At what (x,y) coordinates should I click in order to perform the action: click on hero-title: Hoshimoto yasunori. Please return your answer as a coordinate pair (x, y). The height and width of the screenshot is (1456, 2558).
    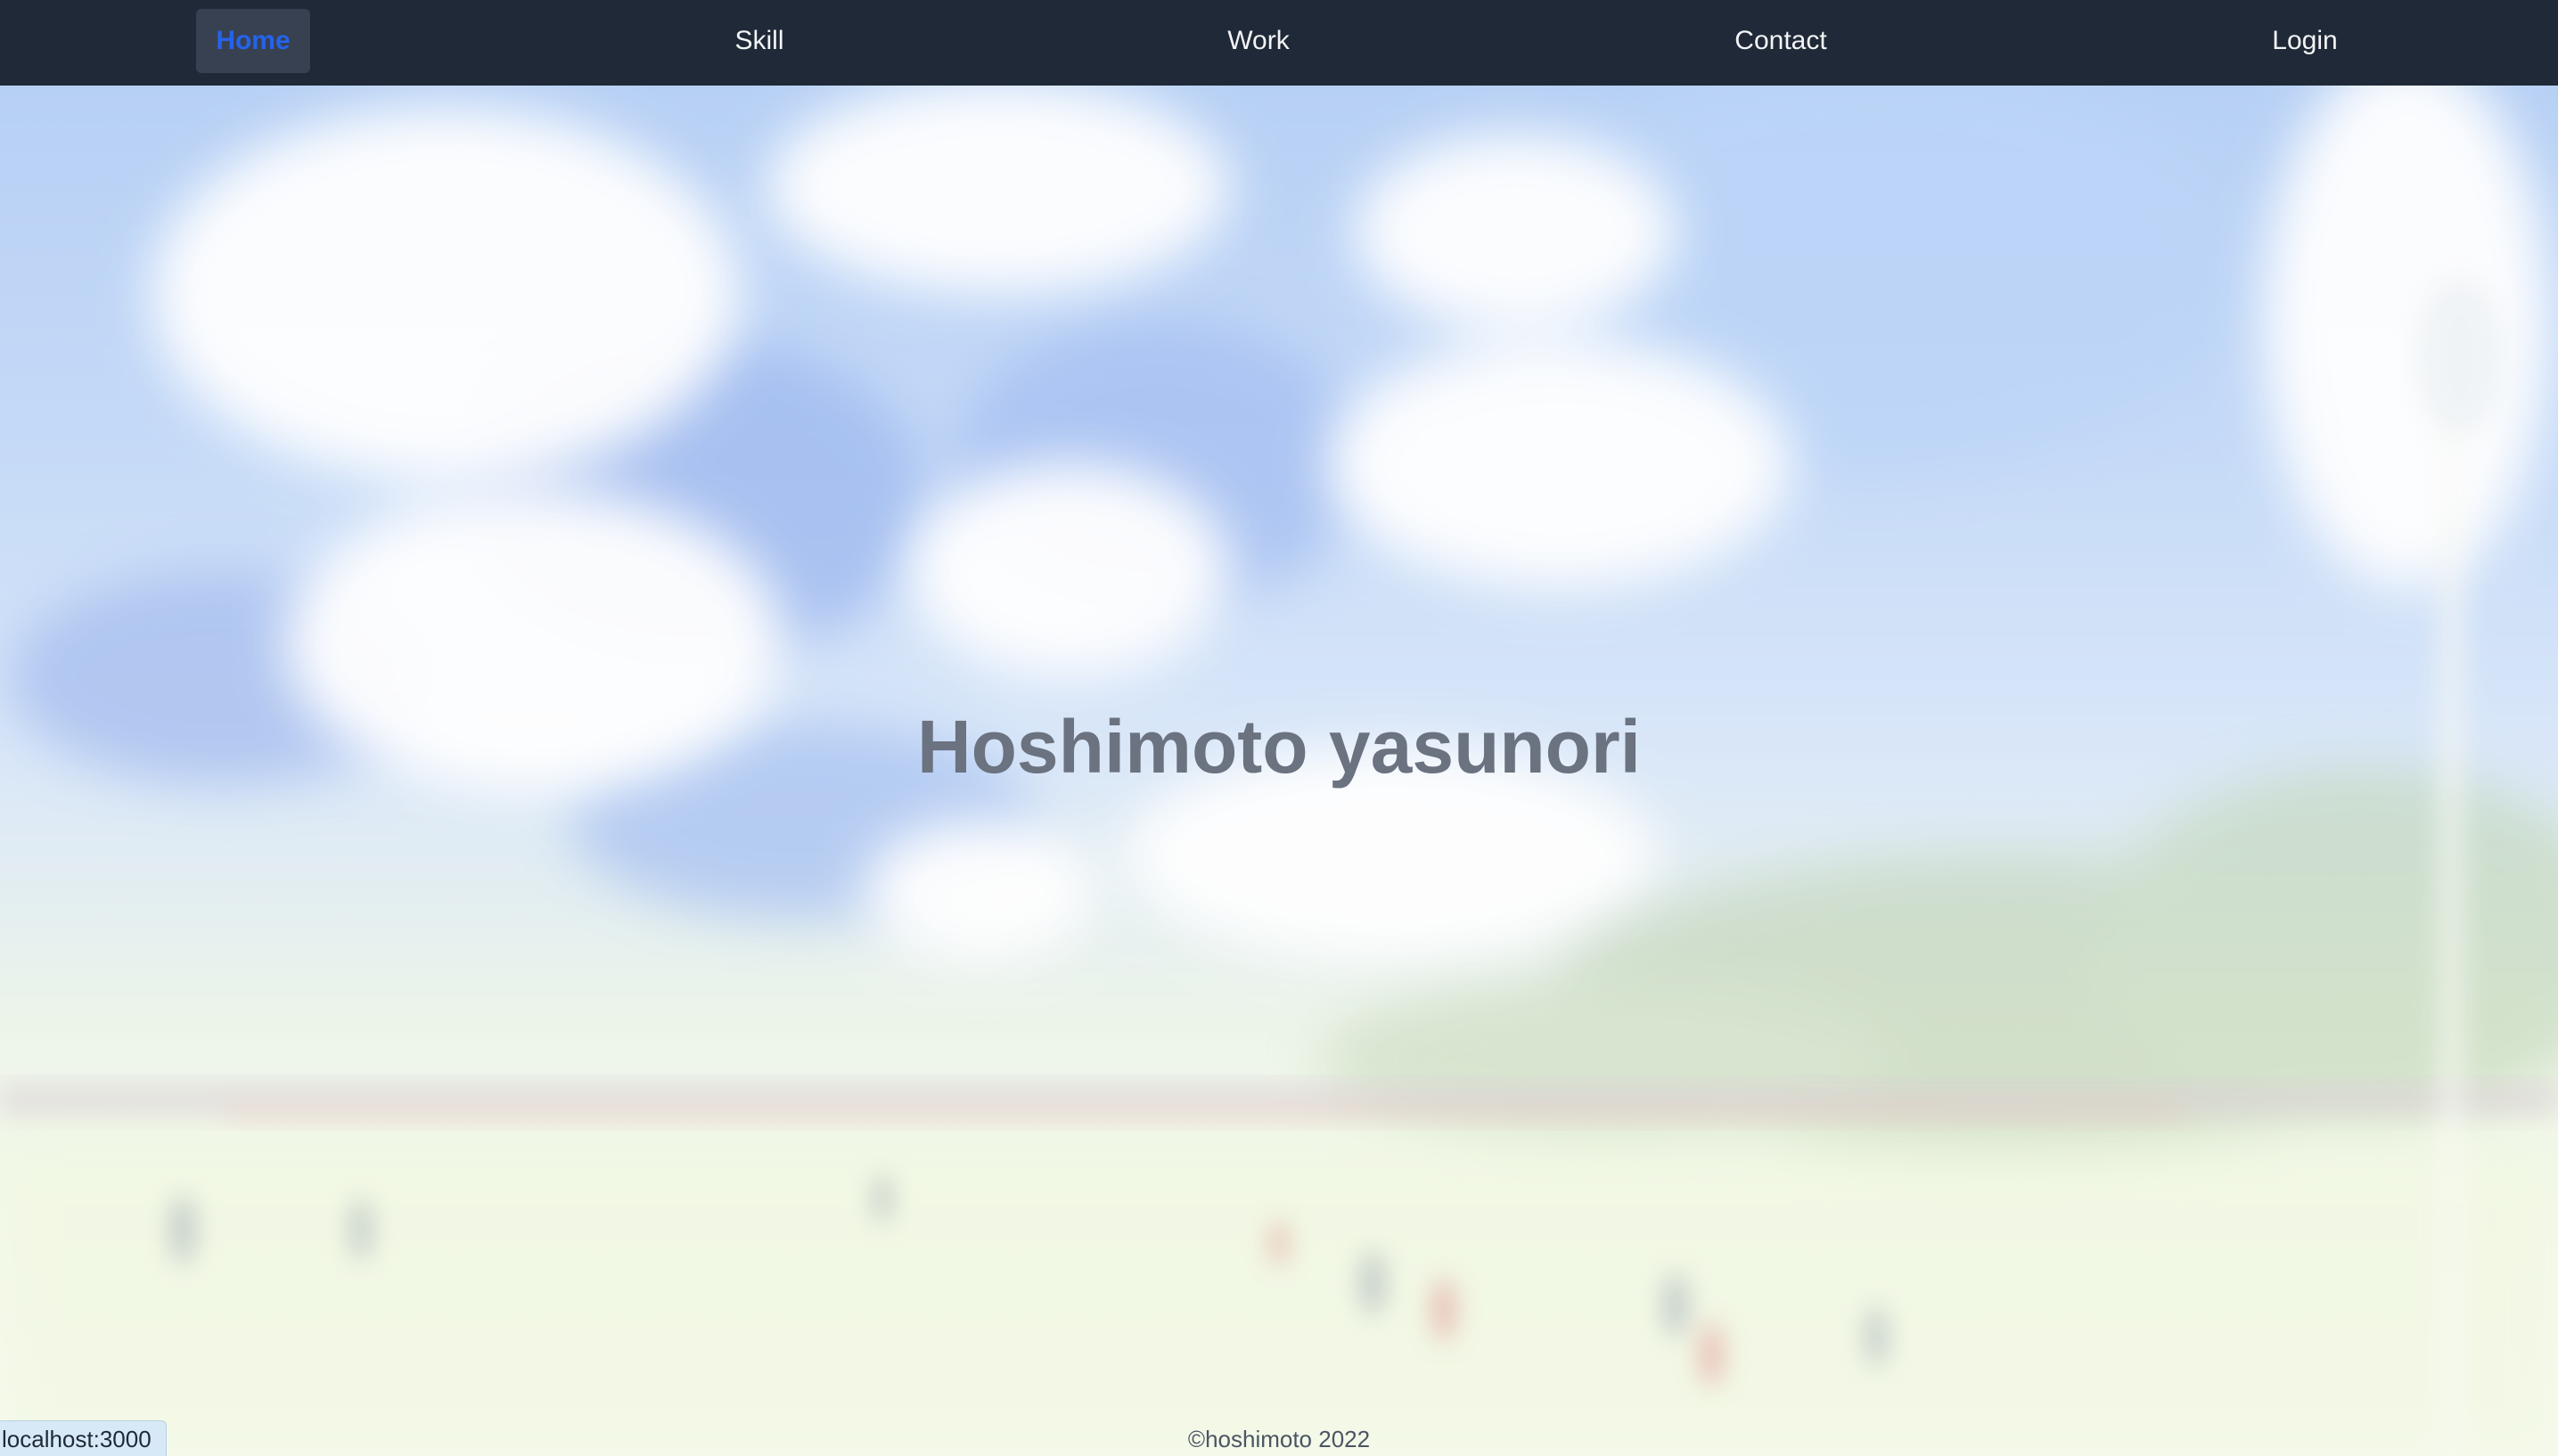
    Looking at the image, I should click on (1279, 747).